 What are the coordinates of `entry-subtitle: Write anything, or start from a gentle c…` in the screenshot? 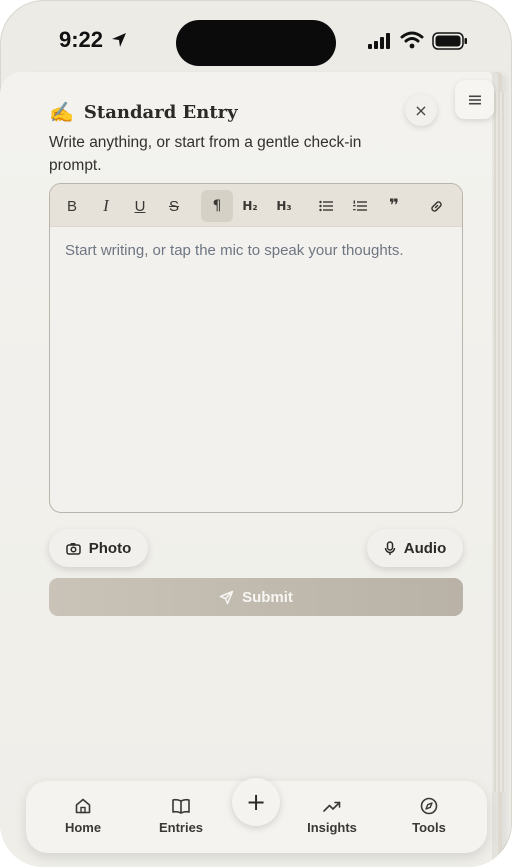 It's located at (205, 154).